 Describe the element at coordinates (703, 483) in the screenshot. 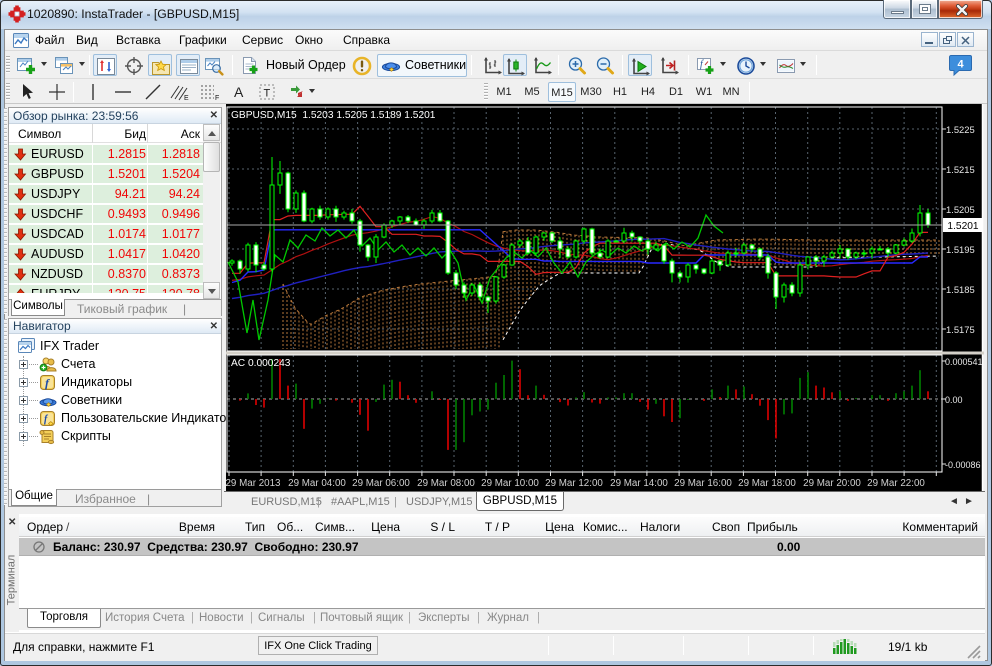

I see `svg-text: 29 Mar 16:00` at that location.